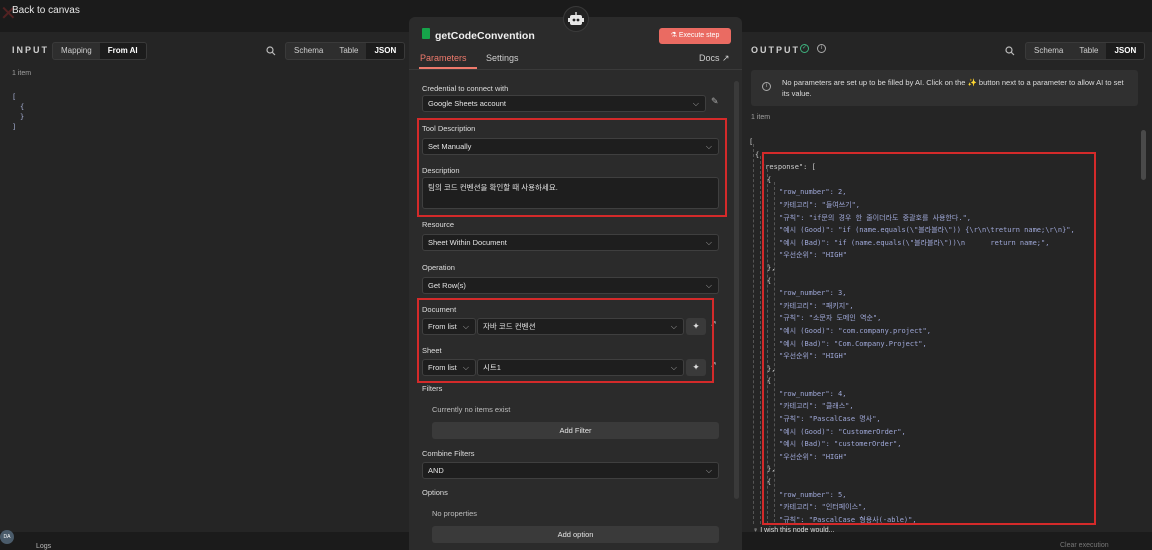  I want to click on json-line: "카테고리": "클래스",, so click(816, 406).